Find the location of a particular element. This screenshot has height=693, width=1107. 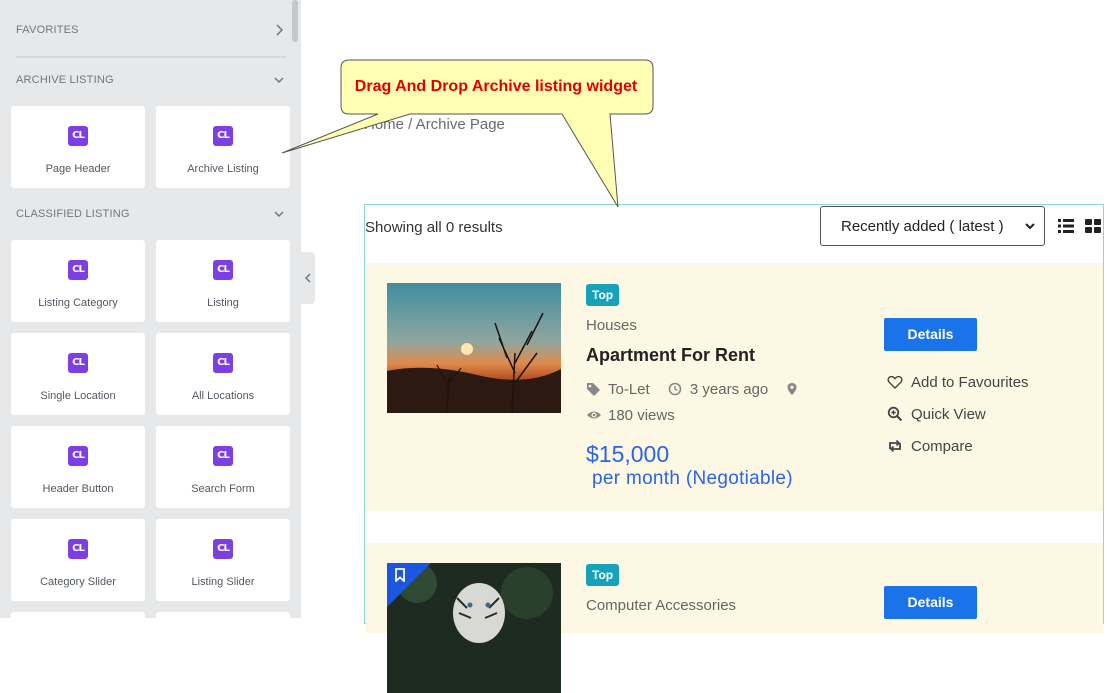

widget-tile-archive-listing: CL Archive Listing is located at coordinates (223, 147).